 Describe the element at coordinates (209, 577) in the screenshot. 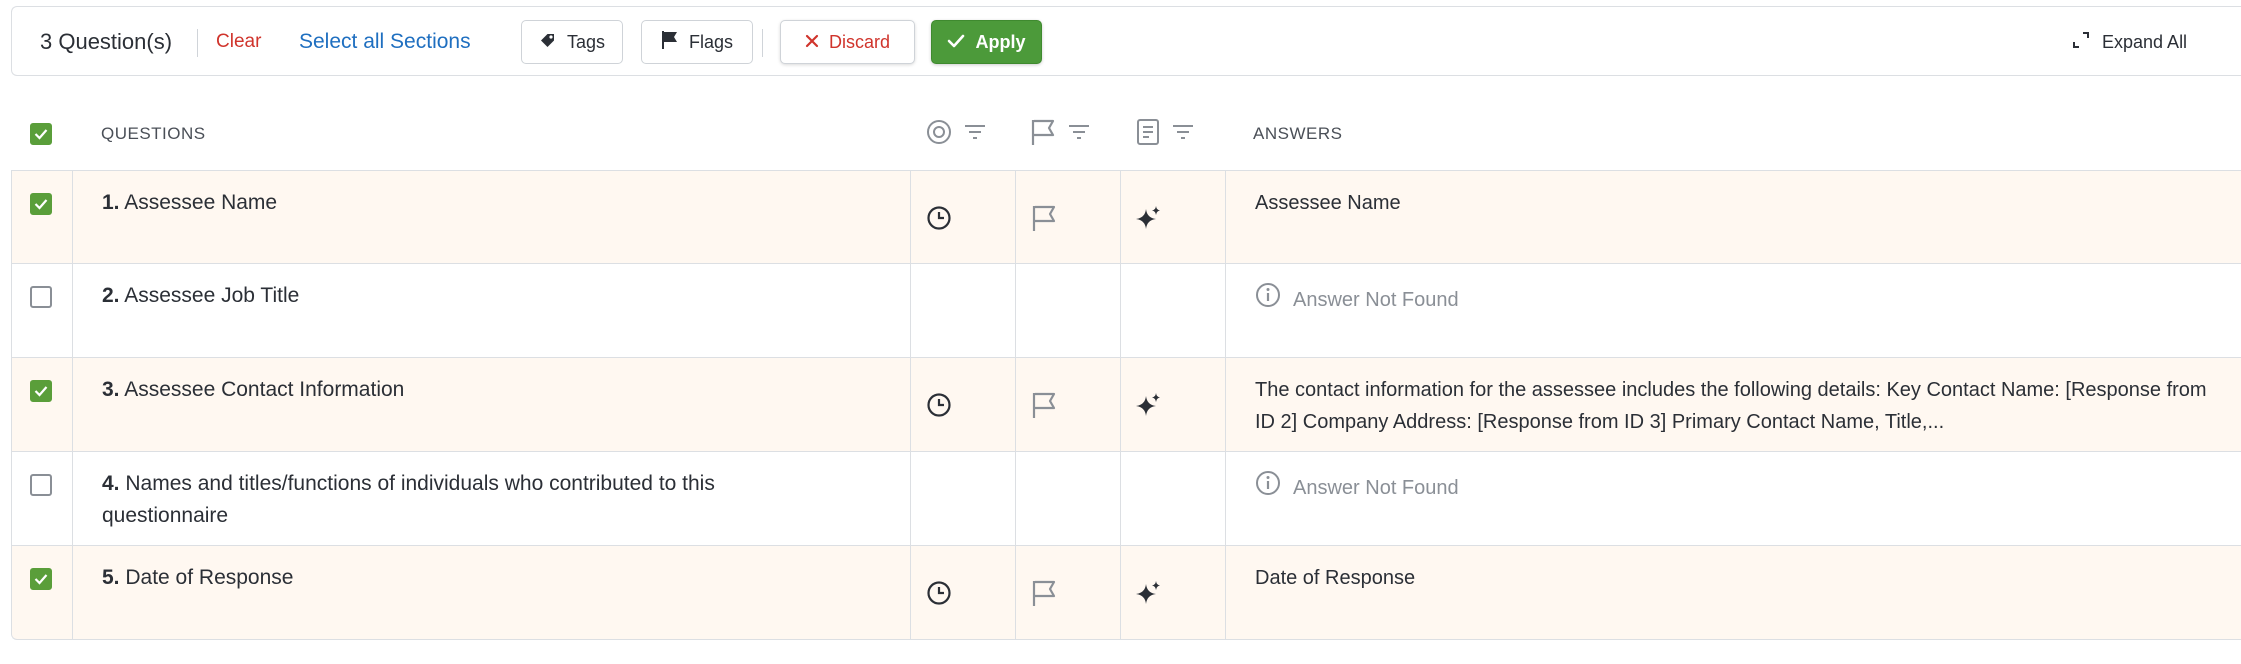

I see `question-text: Date of Response` at that location.